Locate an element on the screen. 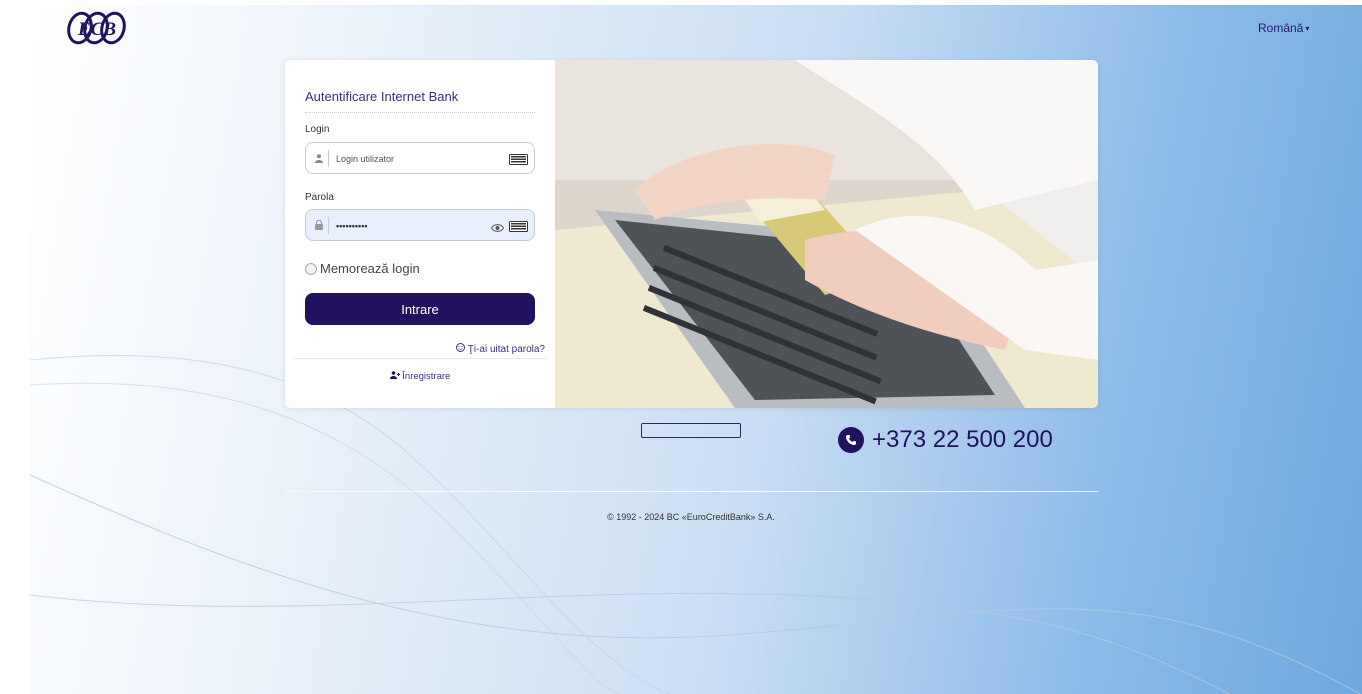 The width and height of the screenshot is (1362, 694). form-divider is located at coordinates (420, 358).